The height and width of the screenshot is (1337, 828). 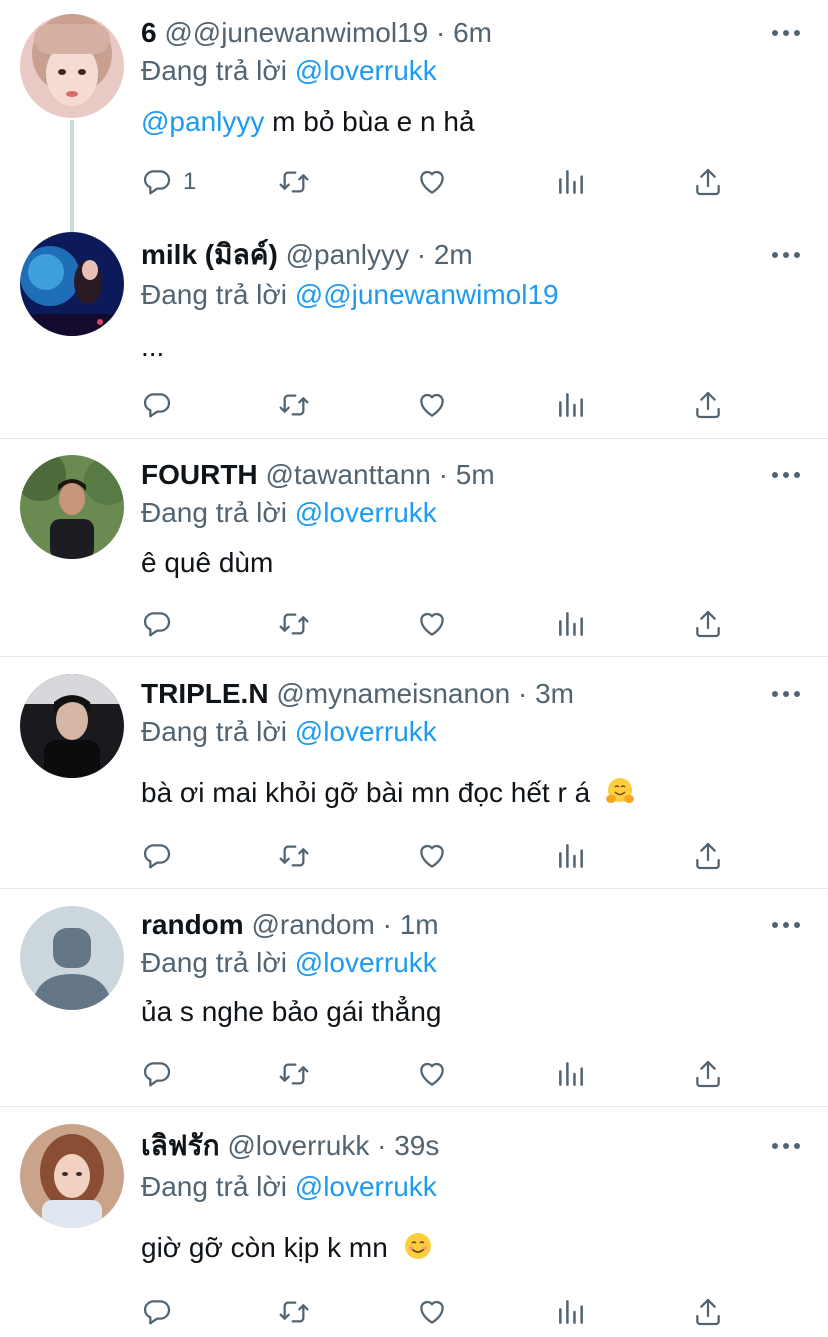 What do you see at coordinates (472, 32) in the screenshot?
I see `timestamp: 6m` at bounding box center [472, 32].